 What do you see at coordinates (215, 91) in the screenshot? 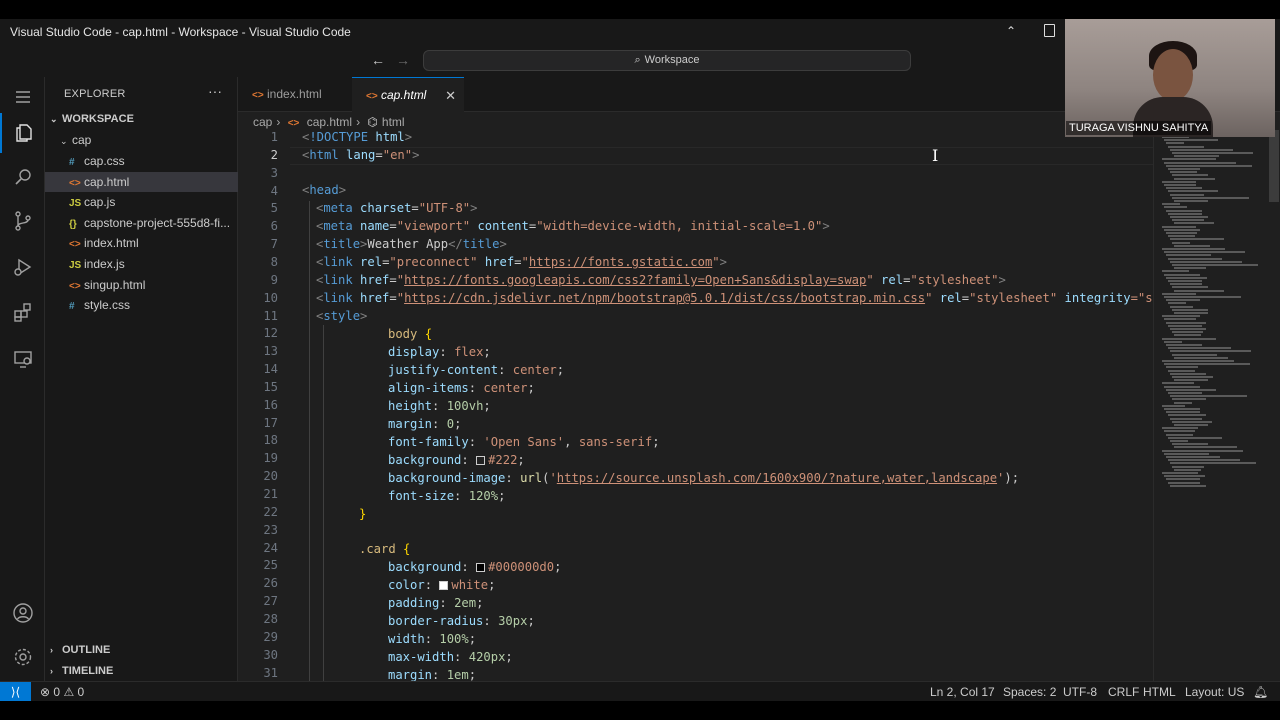
I see `more-actions-icon: ···` at bounding box center [215, 91].